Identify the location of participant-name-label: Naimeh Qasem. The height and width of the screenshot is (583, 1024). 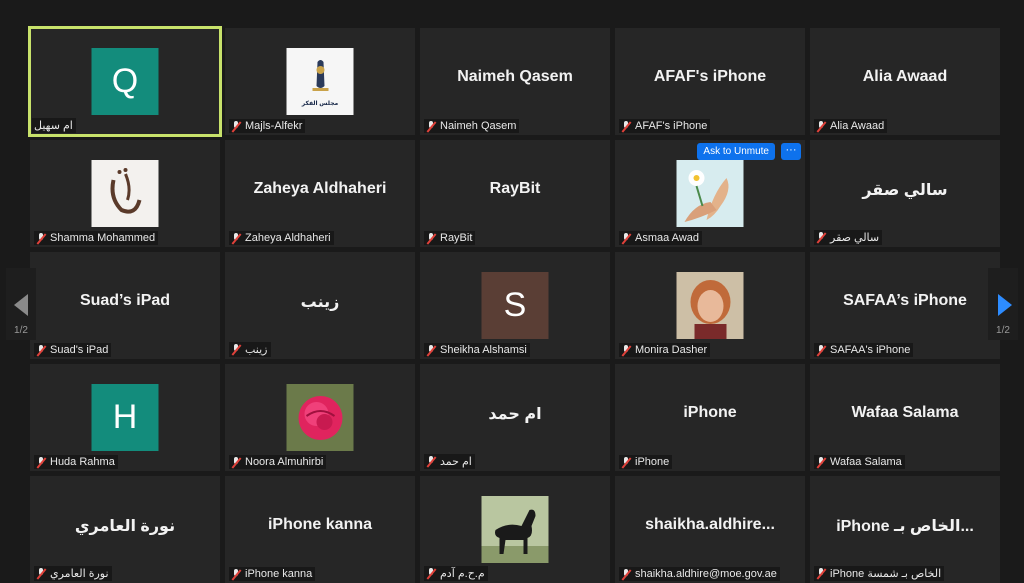
(472, 126).